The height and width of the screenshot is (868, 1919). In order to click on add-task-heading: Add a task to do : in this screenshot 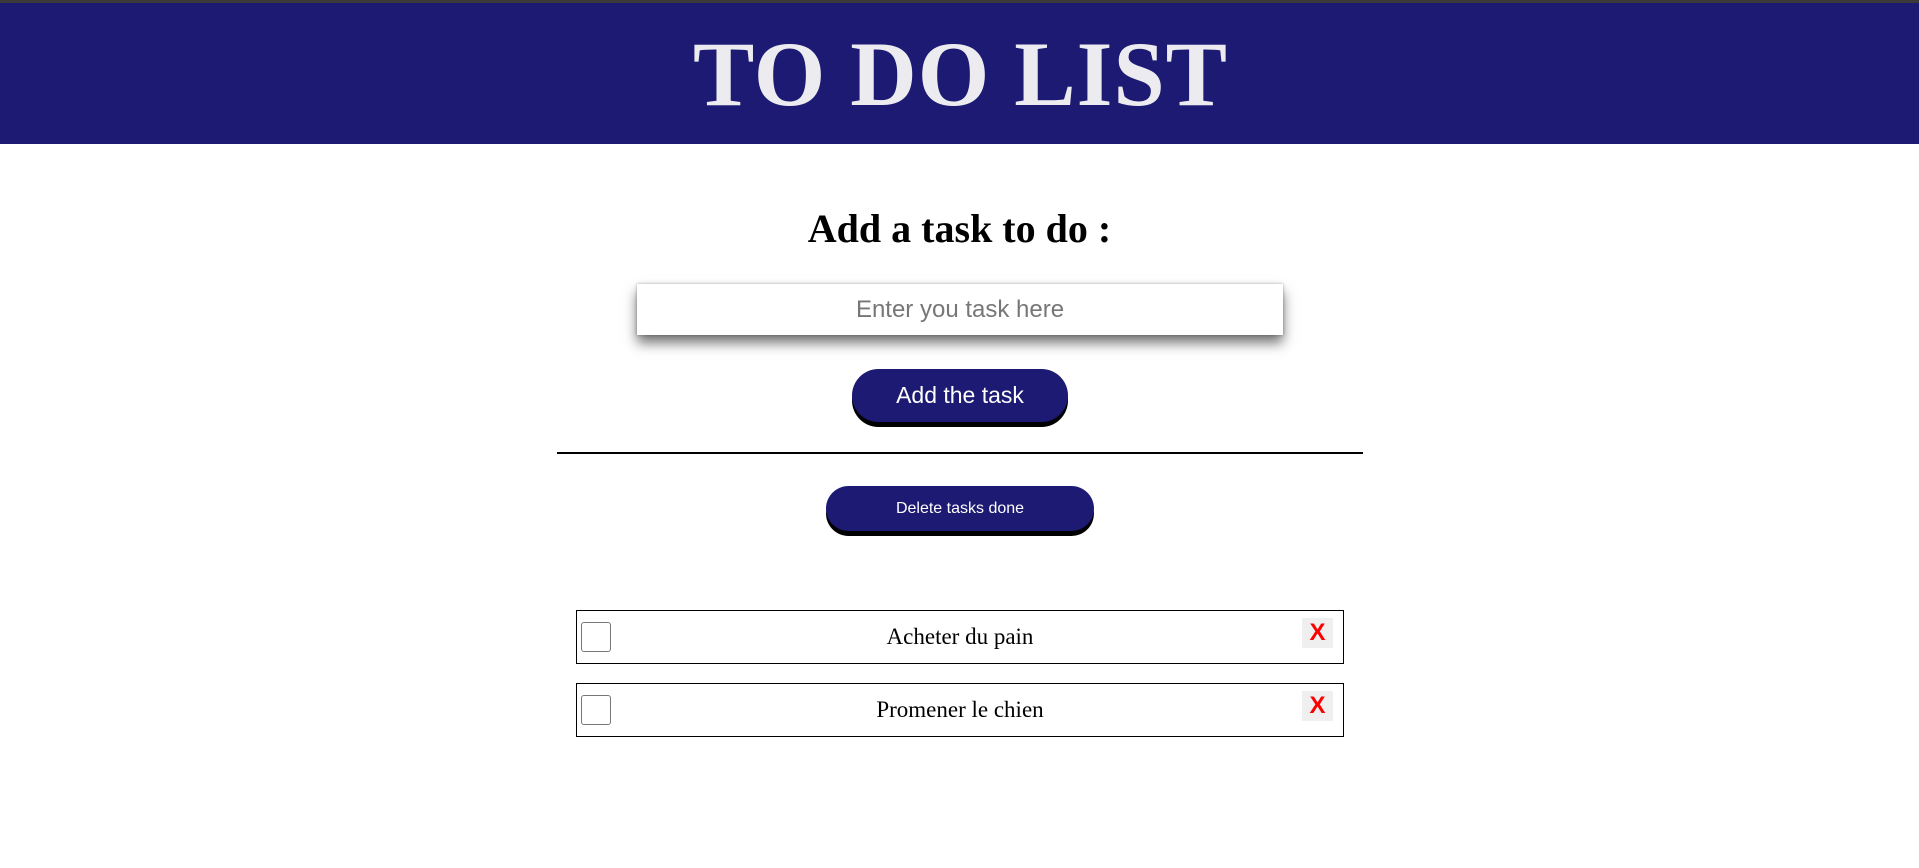, I will do `click(959, 228)`.